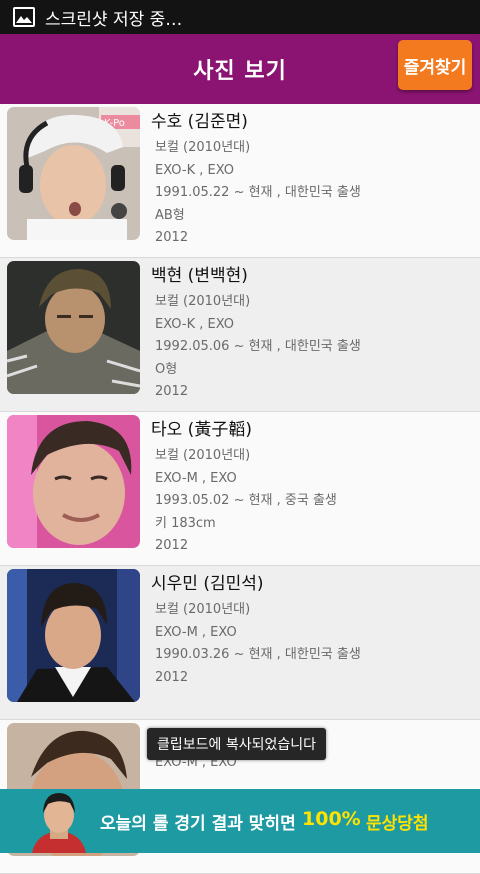 Image resolution: width=480 pixels, height=874 pixels. What do you see at coordinates (246, 500) in the screenshot?
I see `member-birth: 1993.05.02 ~ 현재 , 중국 출생` at bounding box center [246, 500].